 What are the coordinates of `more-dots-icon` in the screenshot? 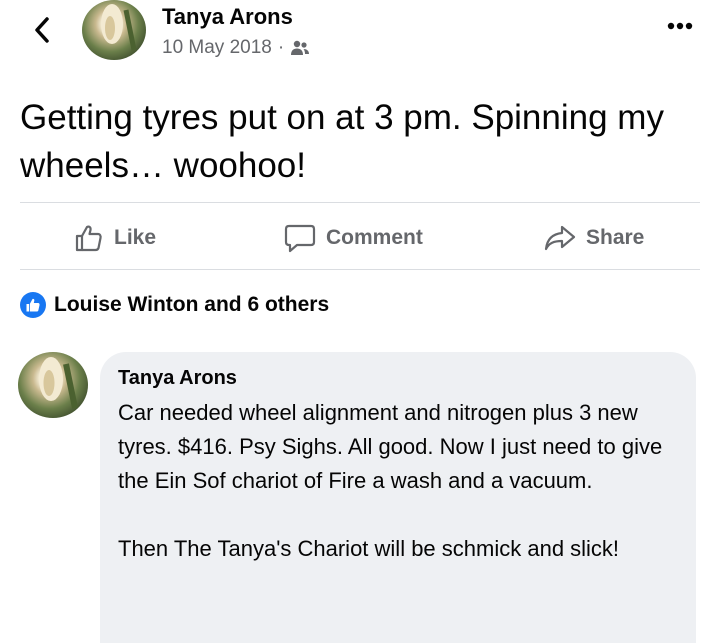 It's located at (680, 26).